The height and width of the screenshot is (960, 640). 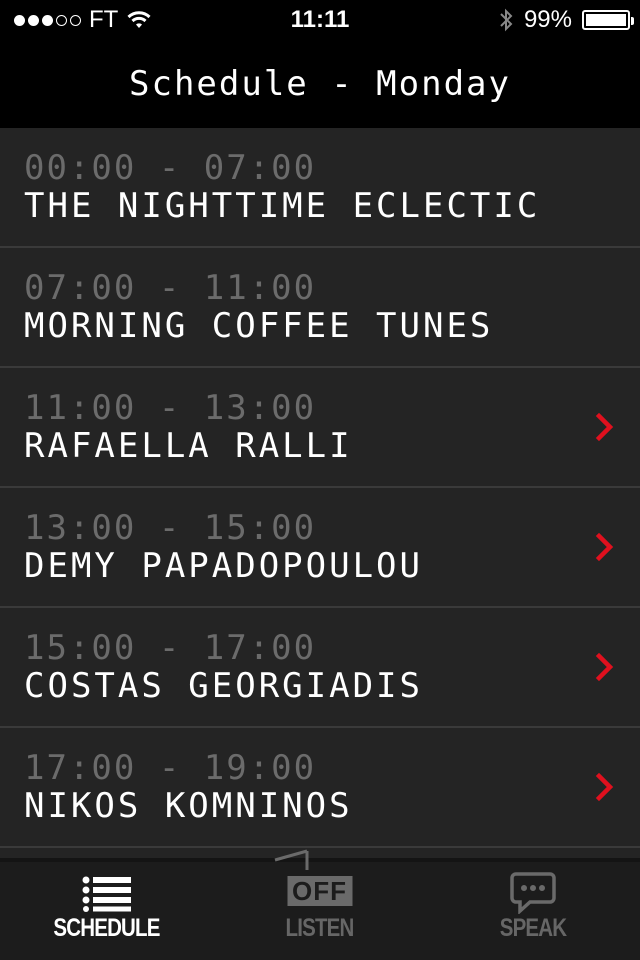 I want to click on schedule-row-3: 13:00 - 15:00 DEMY PAPADOPOULOU, so click(x=320, y=548).